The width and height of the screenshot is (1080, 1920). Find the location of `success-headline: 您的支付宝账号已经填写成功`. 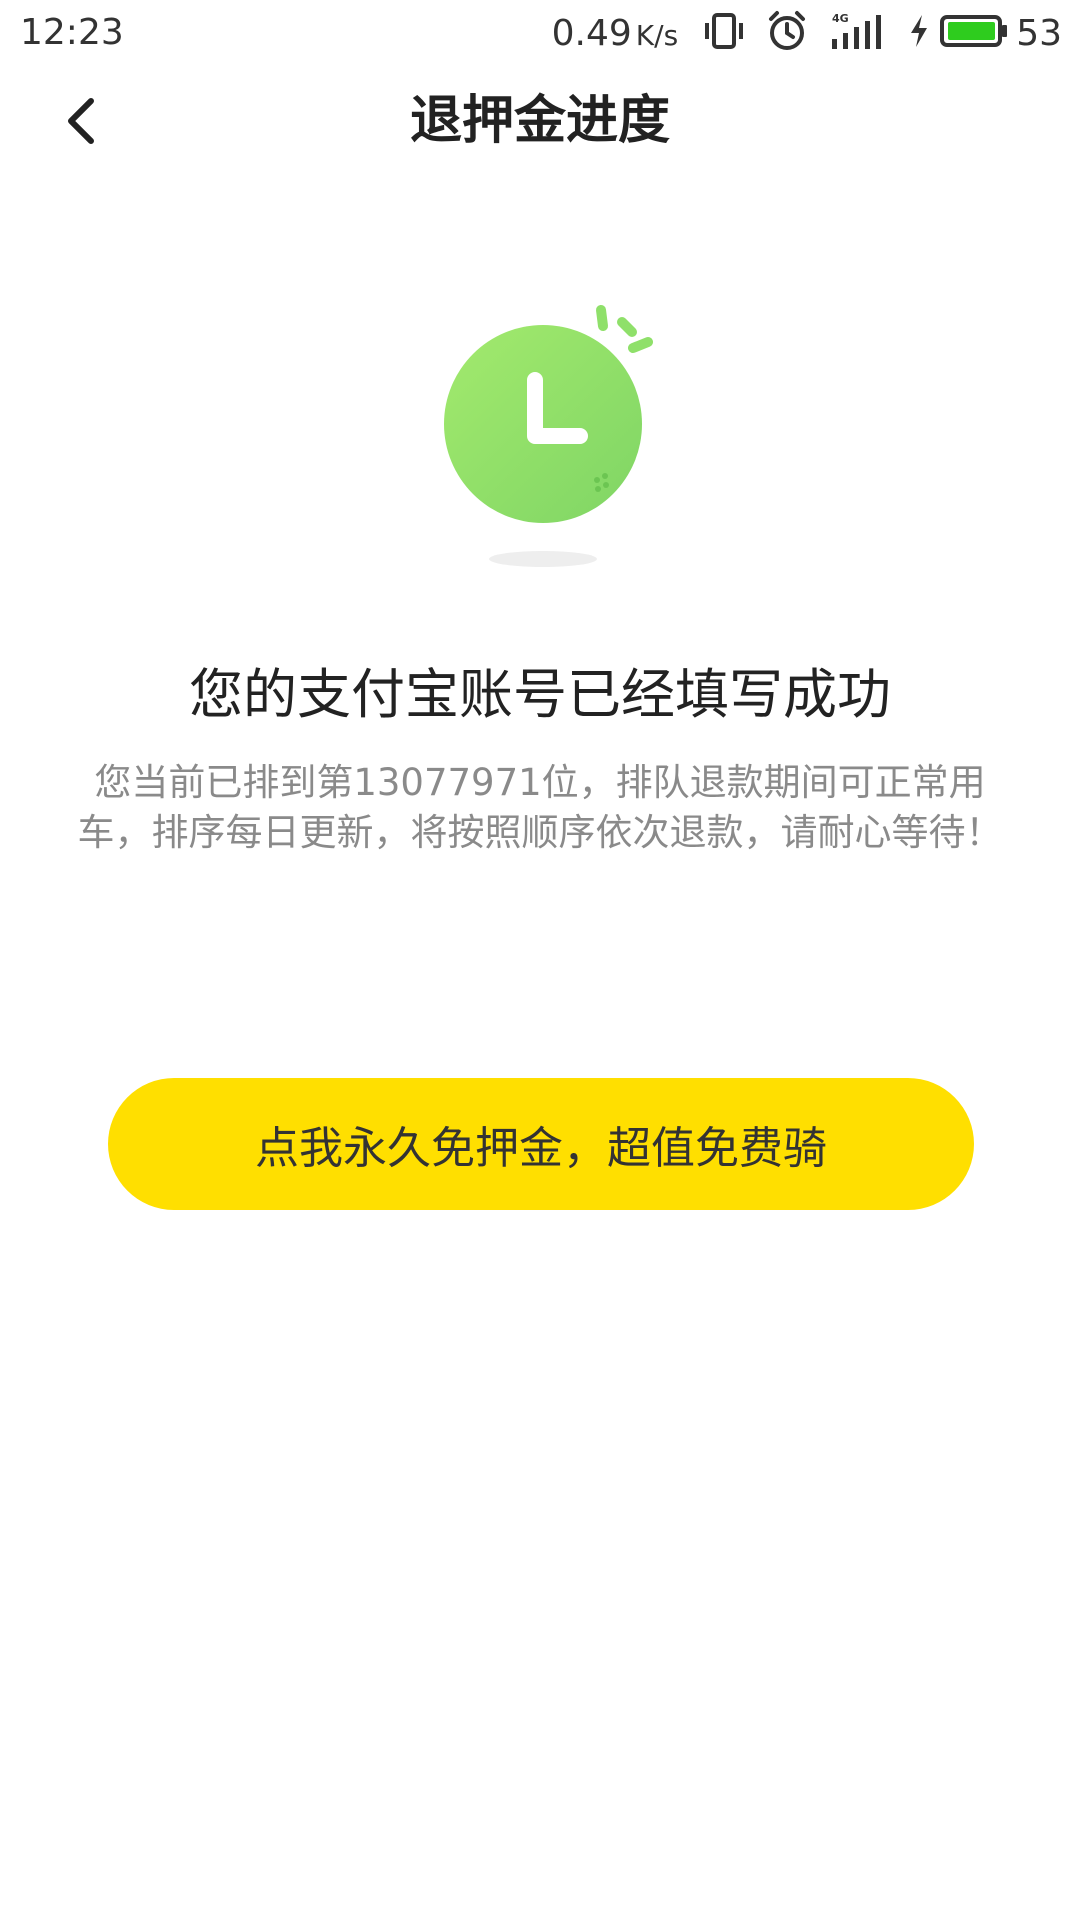

success-headline: 您的支付宝账号已经填写成功 is located at coordinates (540, 694).